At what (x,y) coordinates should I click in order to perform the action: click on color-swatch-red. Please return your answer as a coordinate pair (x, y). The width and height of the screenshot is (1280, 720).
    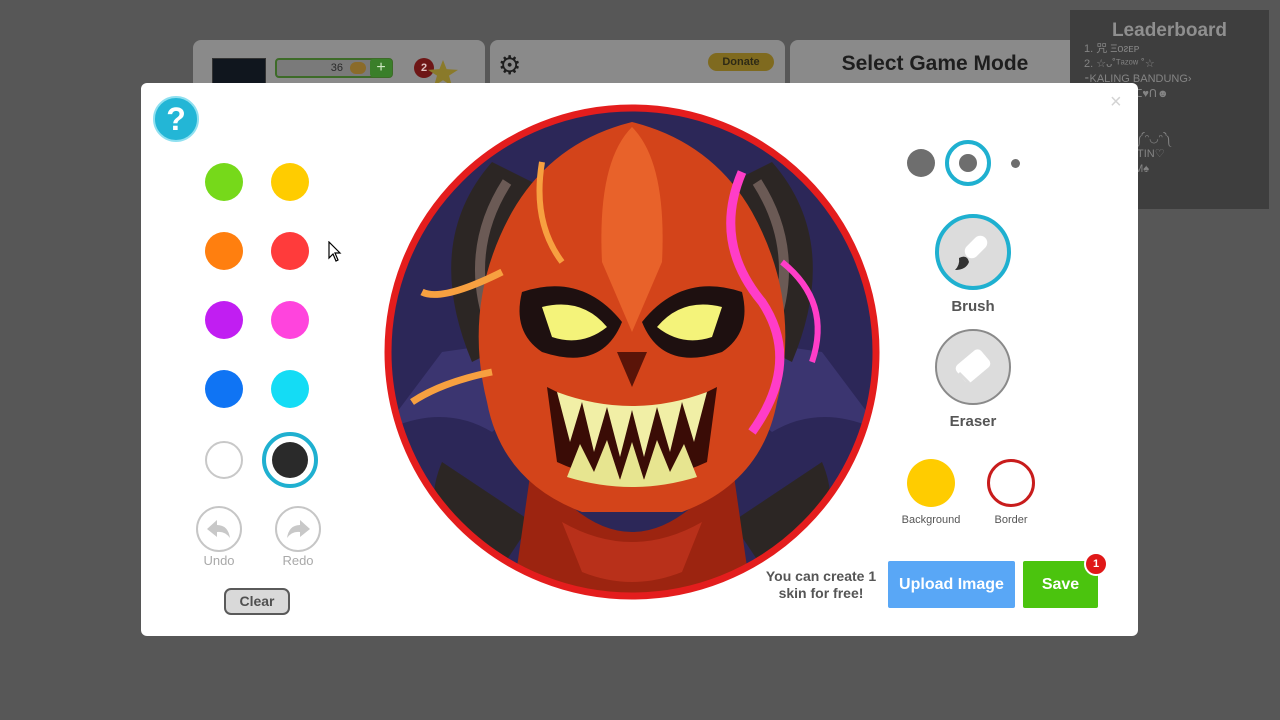
    Looking at the image, I should click on (290, 251).